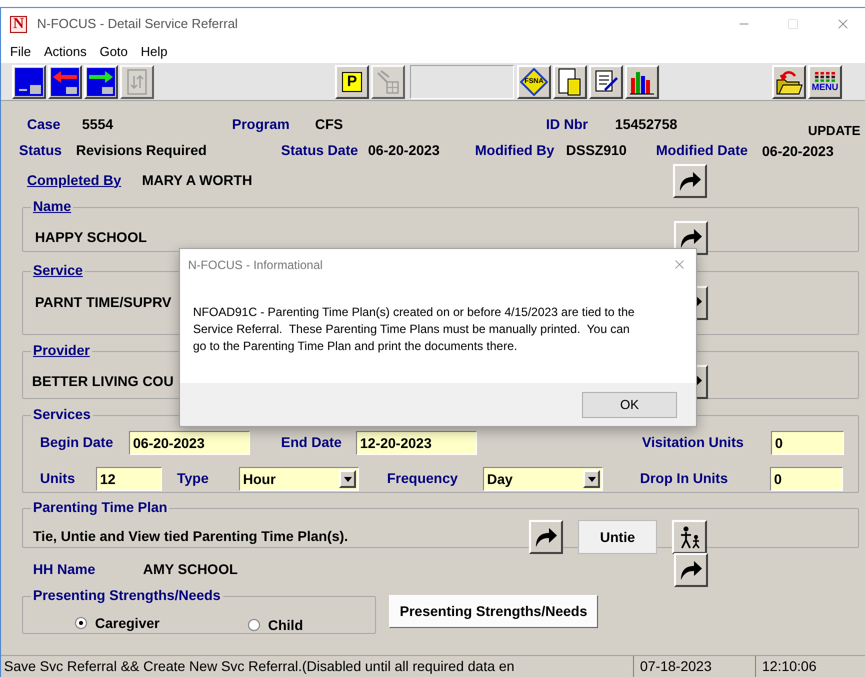 The image size is (865, 677). What do you see at coordinates (40, 150) in the screenshot?
I see `status-label: Status` at bounding box center [40, 150].